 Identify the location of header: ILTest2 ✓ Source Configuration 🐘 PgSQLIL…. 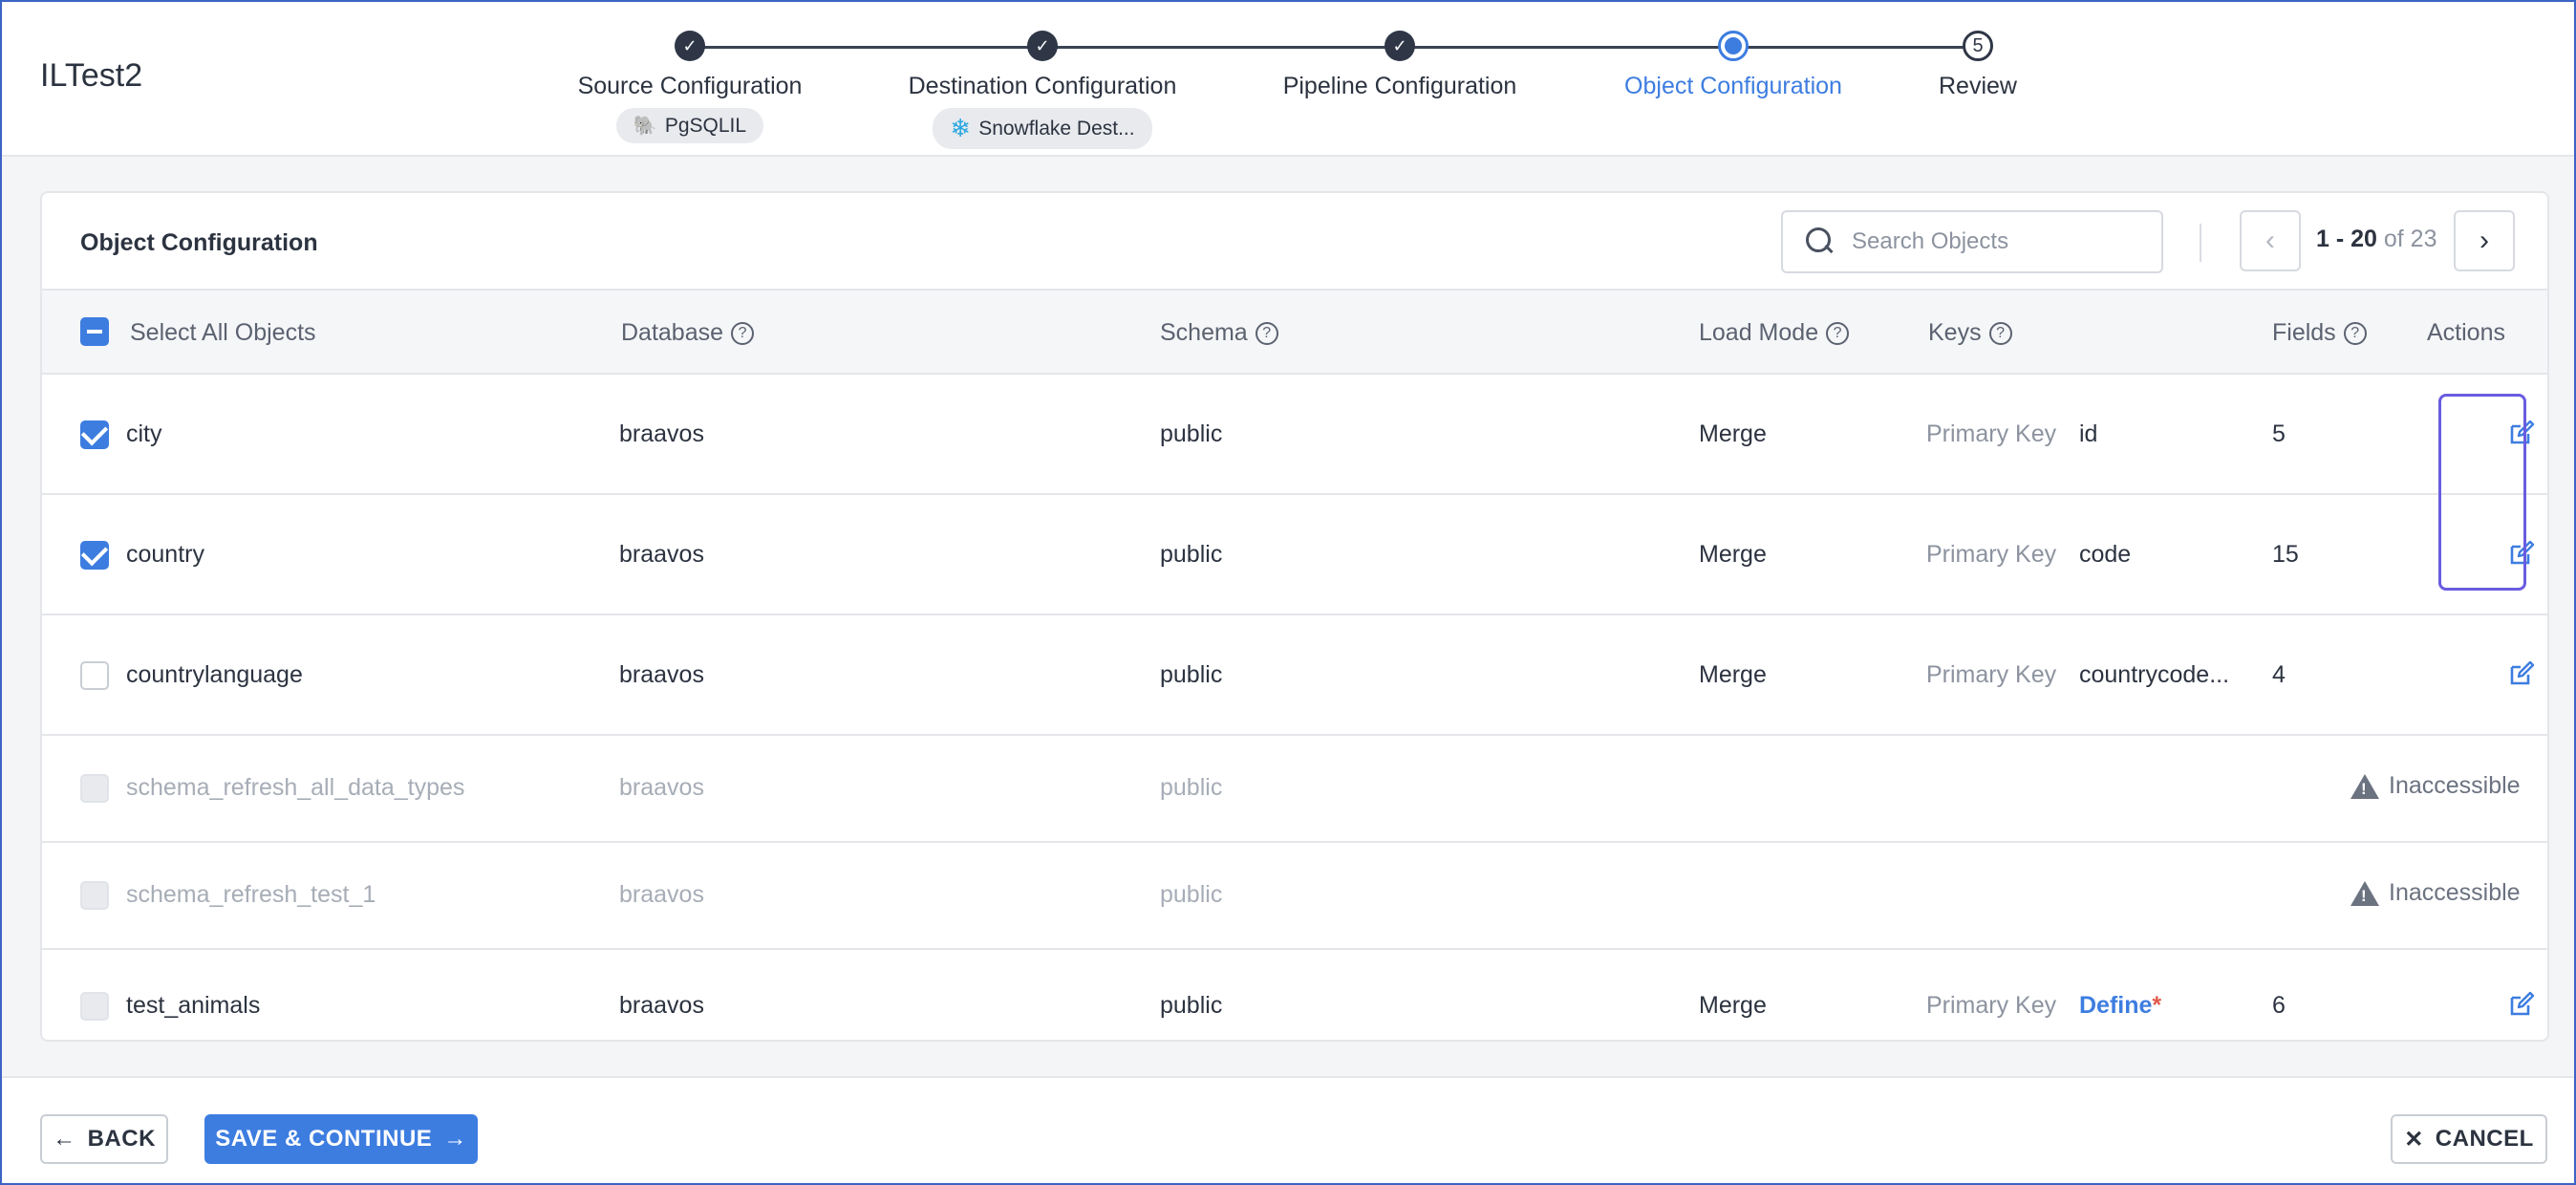
(1288, 80).